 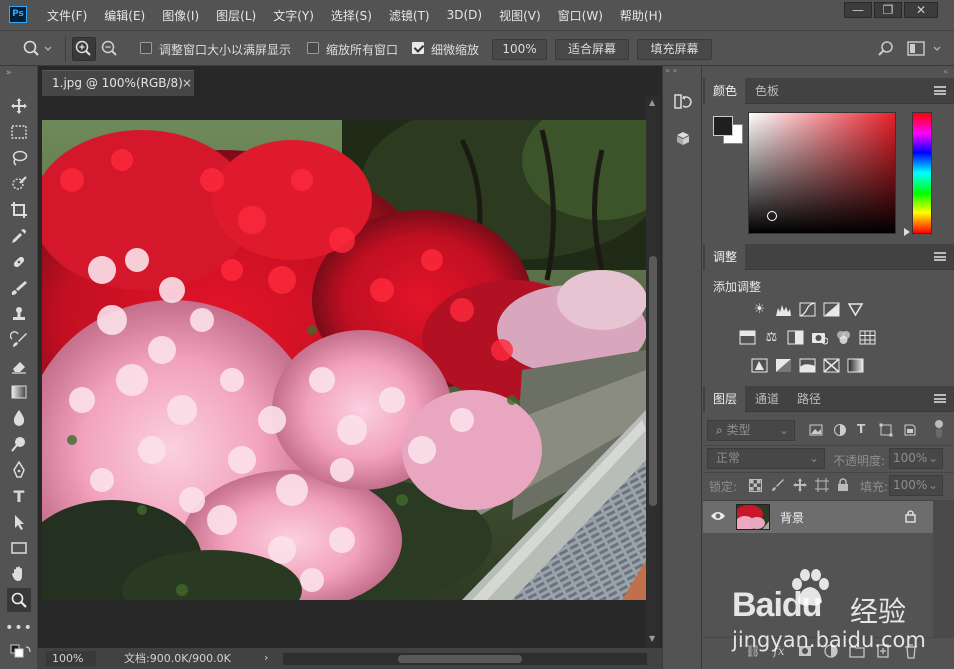 I want to click on menu-layer: 图层(L), so click(x=236, y=15).